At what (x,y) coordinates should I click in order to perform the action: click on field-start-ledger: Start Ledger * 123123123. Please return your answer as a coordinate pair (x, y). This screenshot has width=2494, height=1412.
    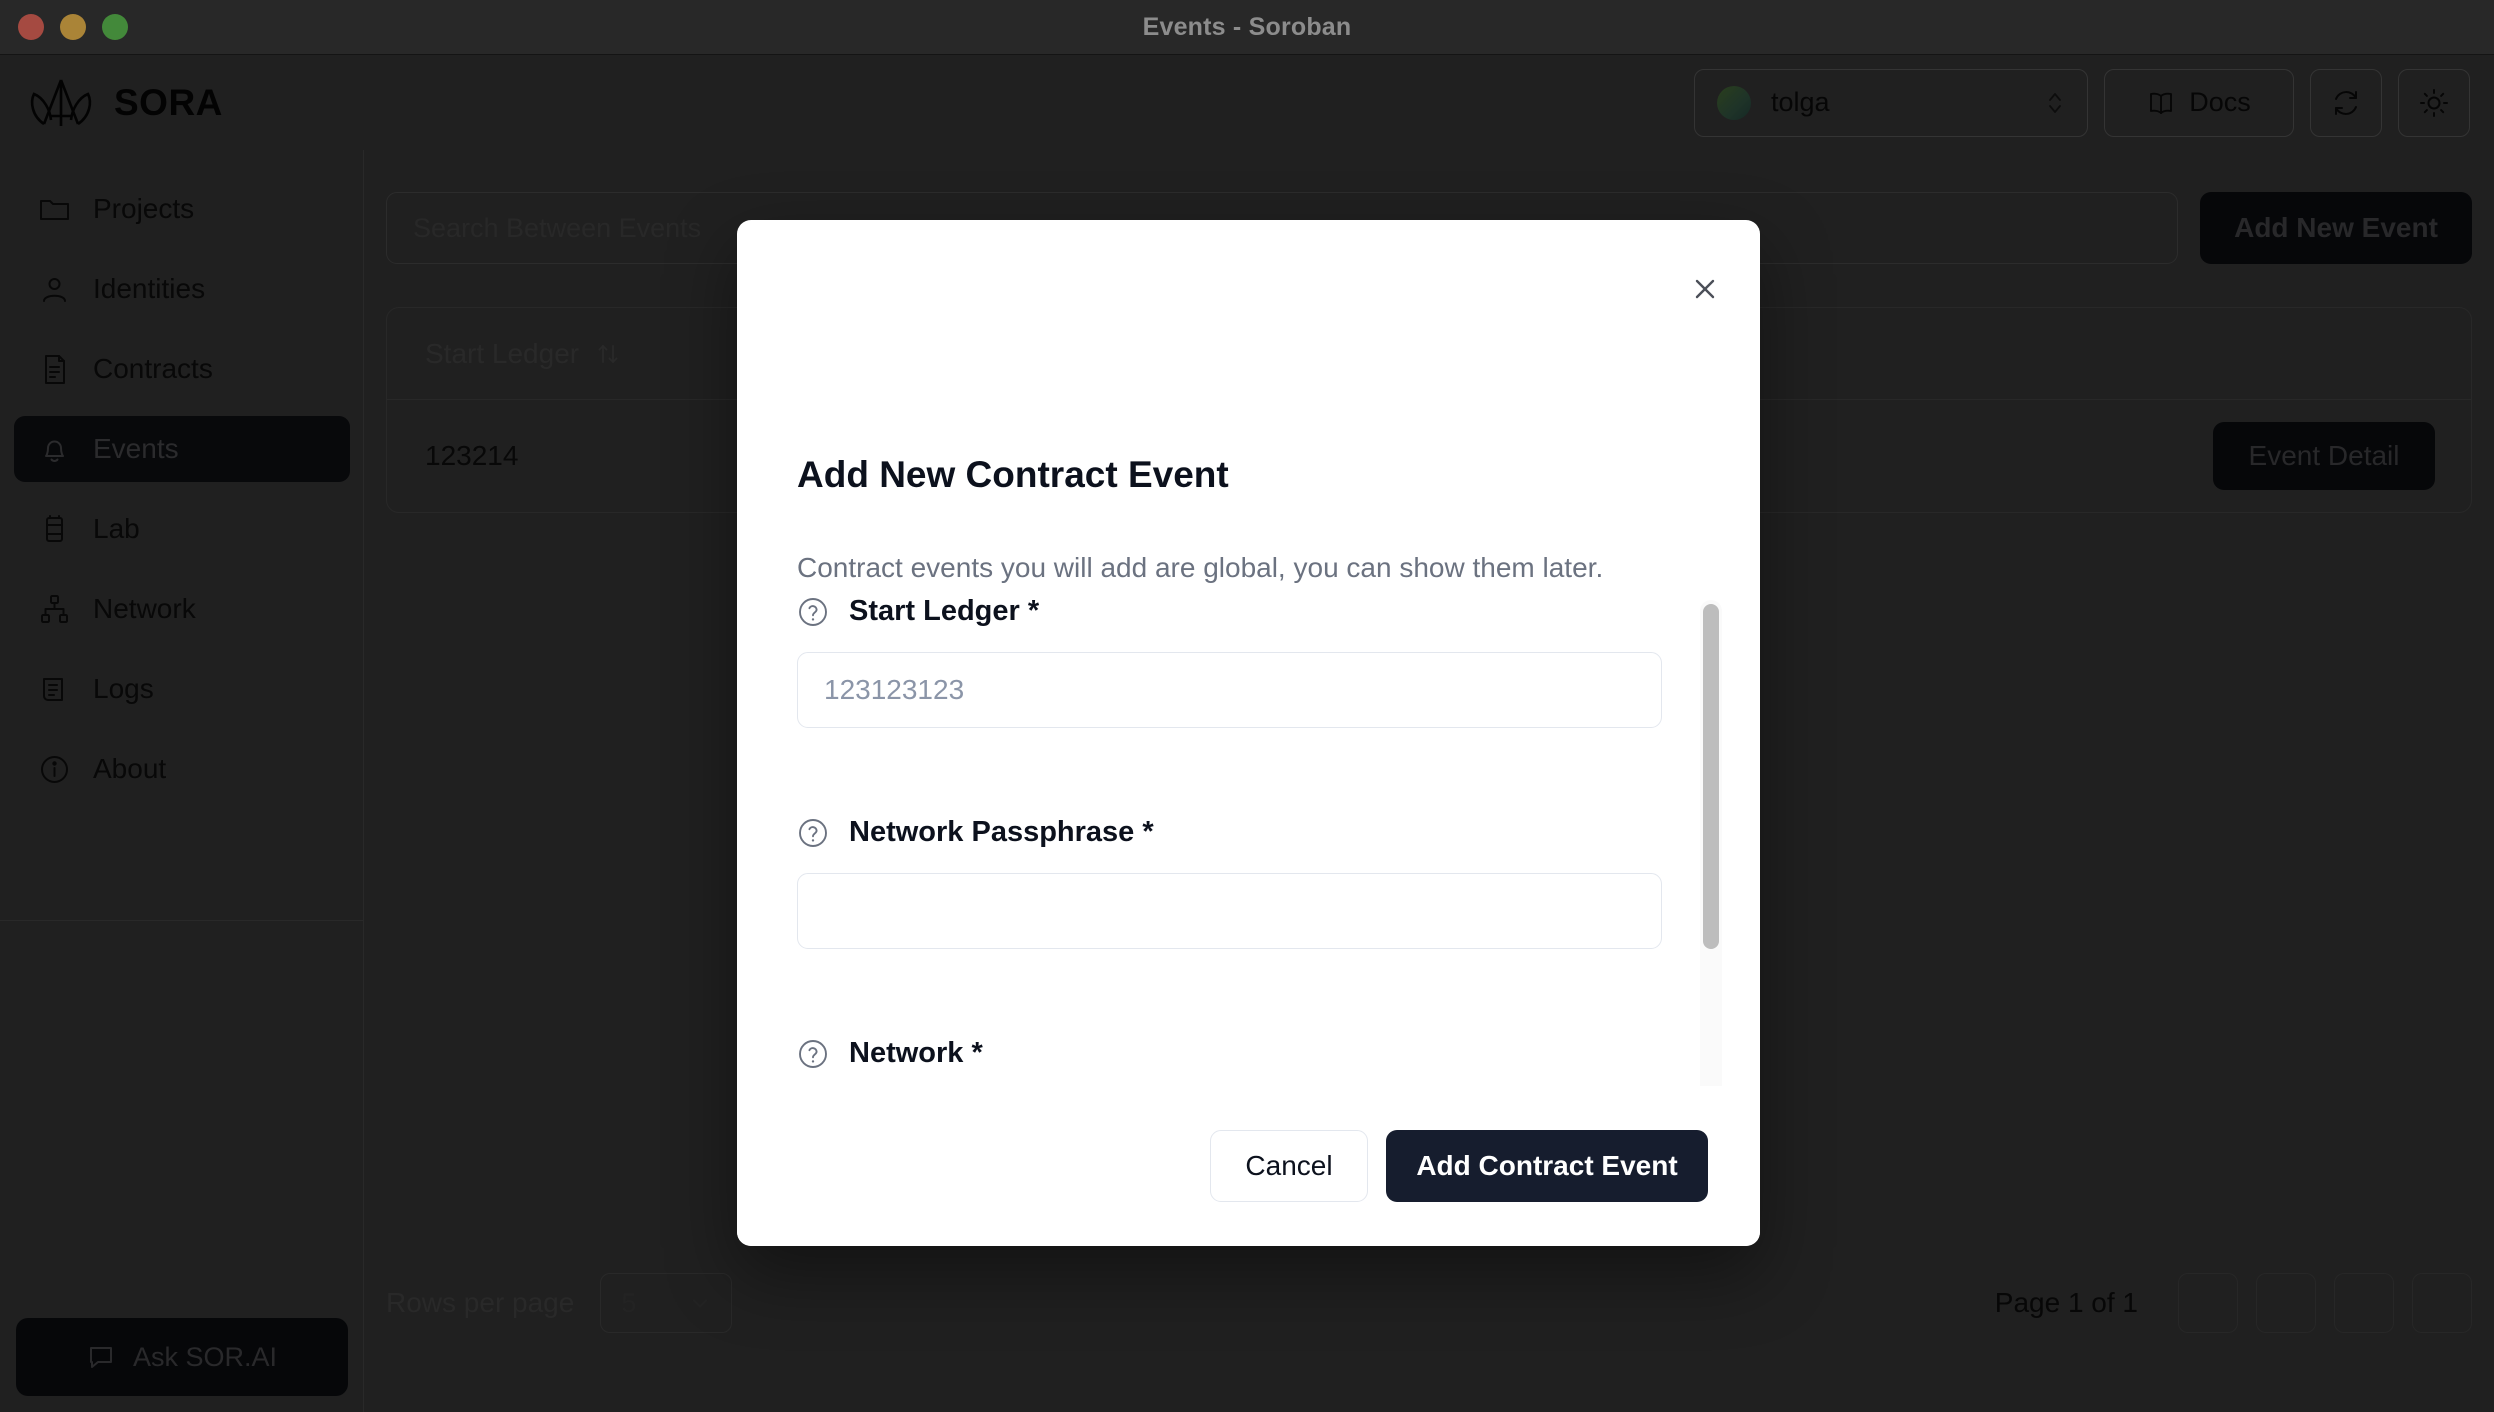
    Looking at the image, I should click on (1229, 661).